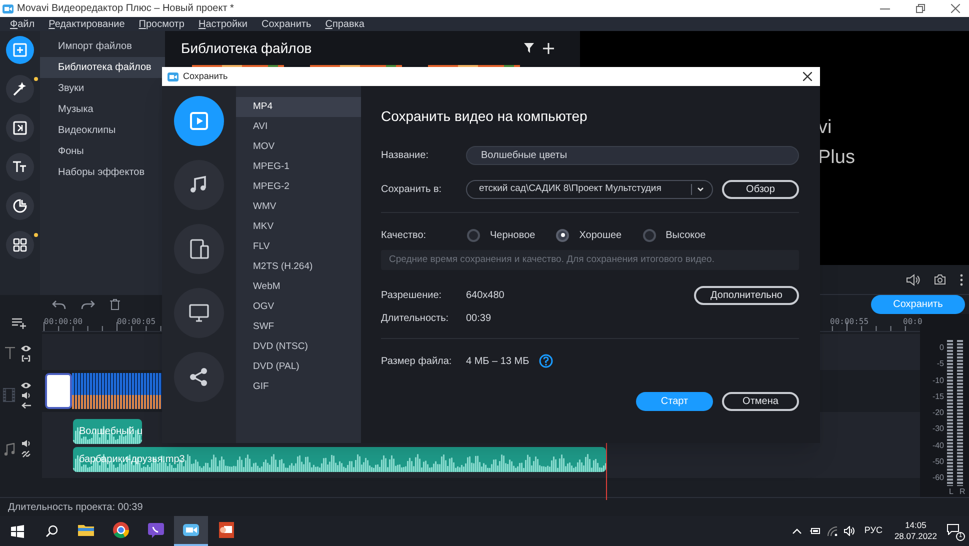 This screenshot has height=546, width=969. I want to click on start-icon, so click(17, 531).